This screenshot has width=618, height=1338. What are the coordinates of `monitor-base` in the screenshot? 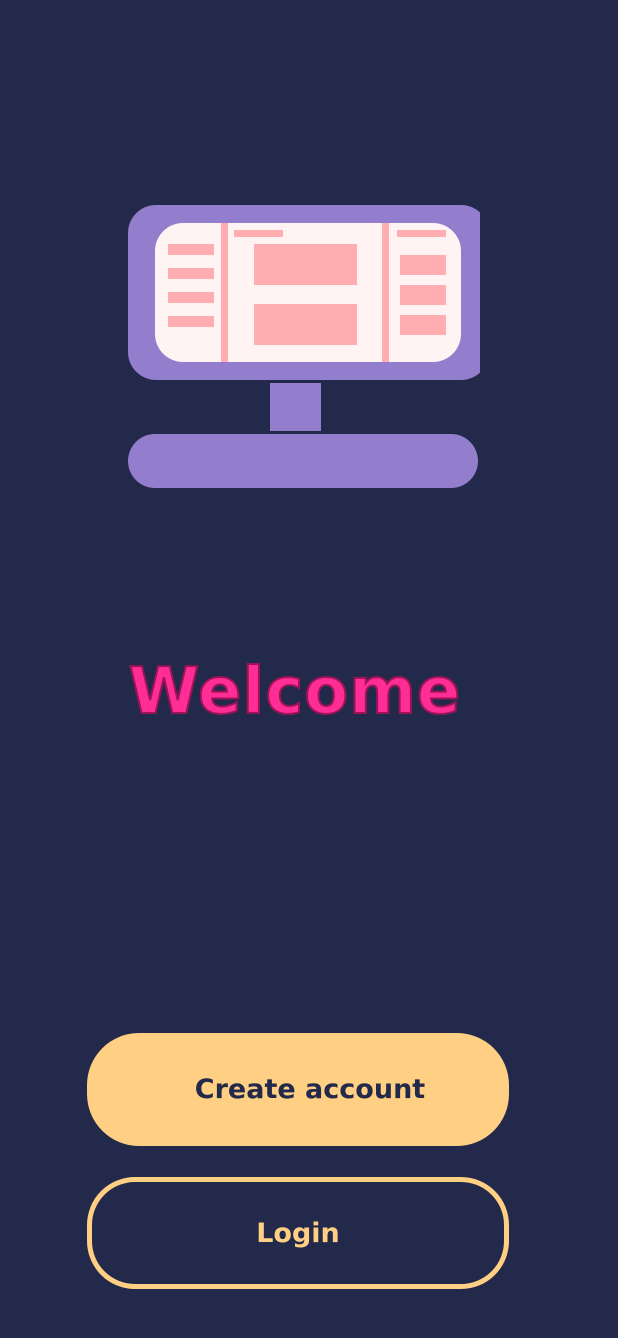 It's located at (303, 461).